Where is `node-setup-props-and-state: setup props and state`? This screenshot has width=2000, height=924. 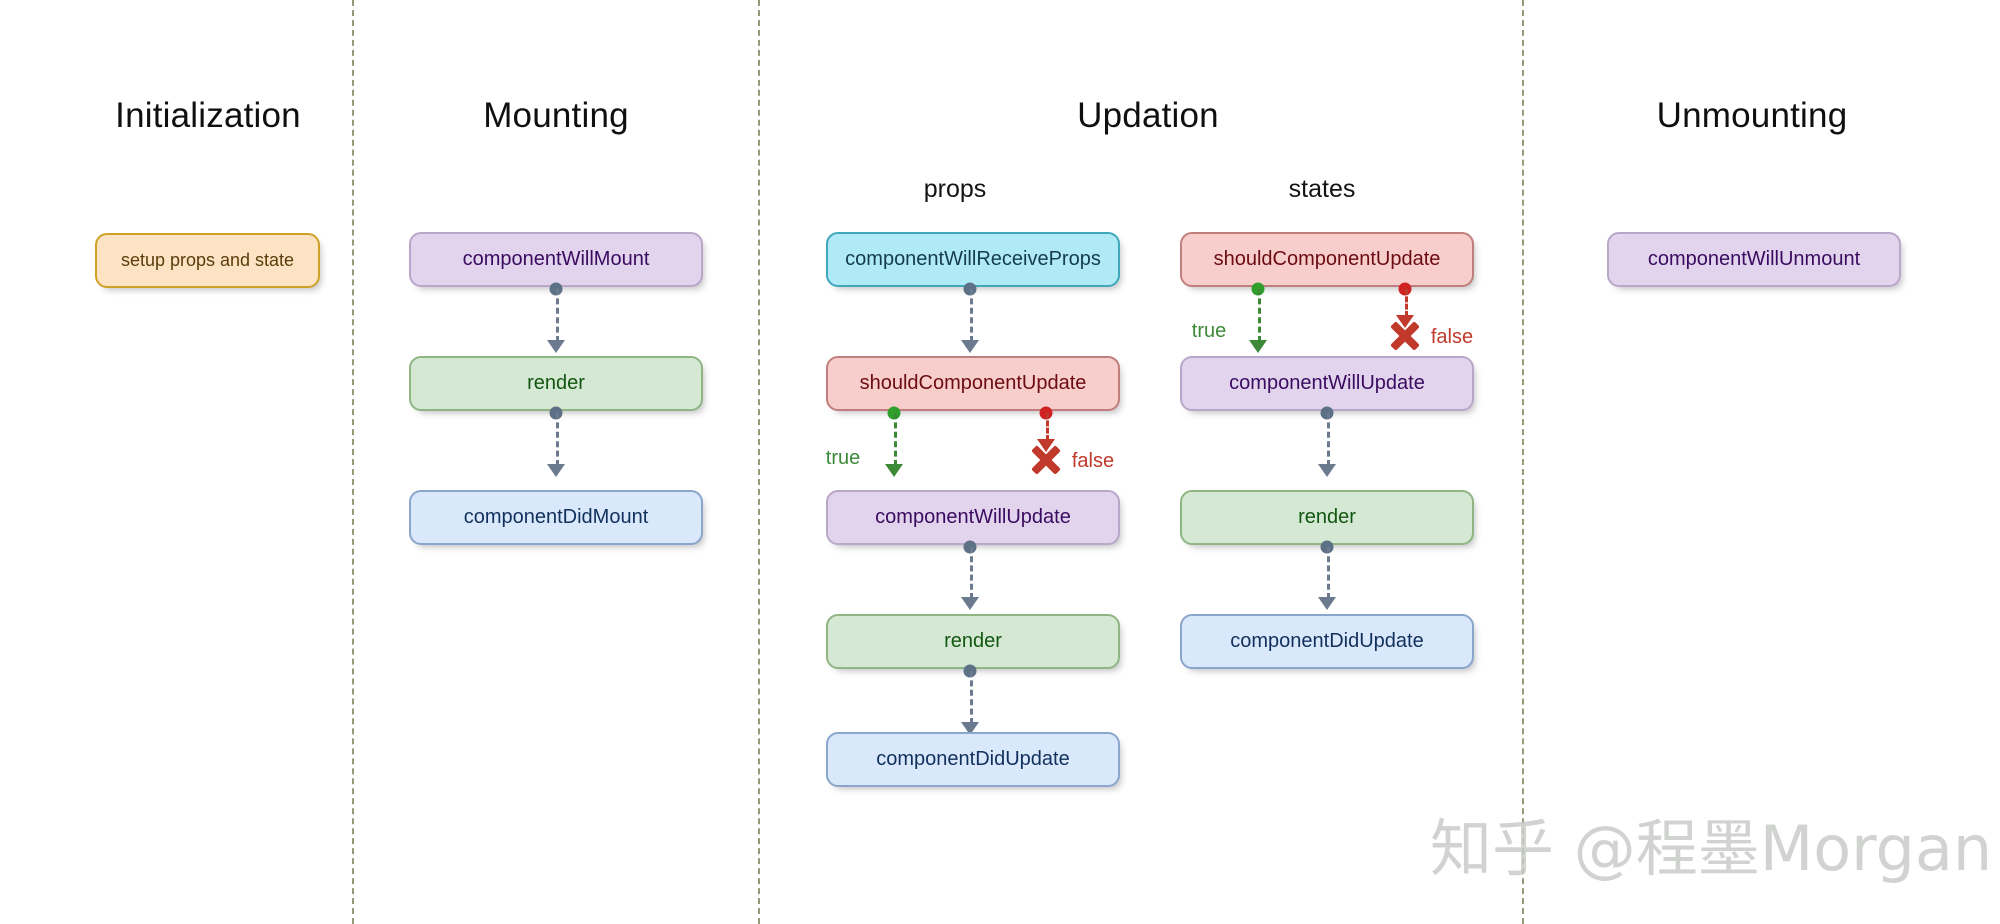
node-setup-props-and-state: setup props and state is located at coordinates (207, 260).